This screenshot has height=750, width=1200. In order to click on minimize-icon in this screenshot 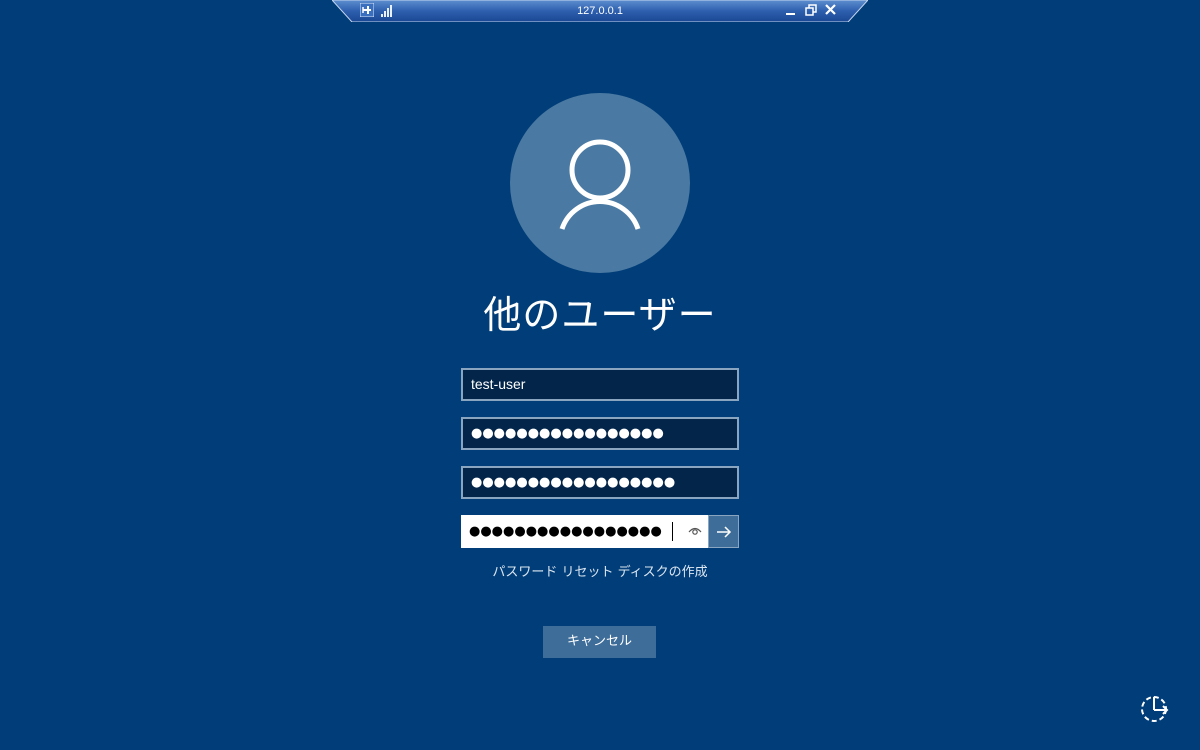, I will do `click(791, 10)`.